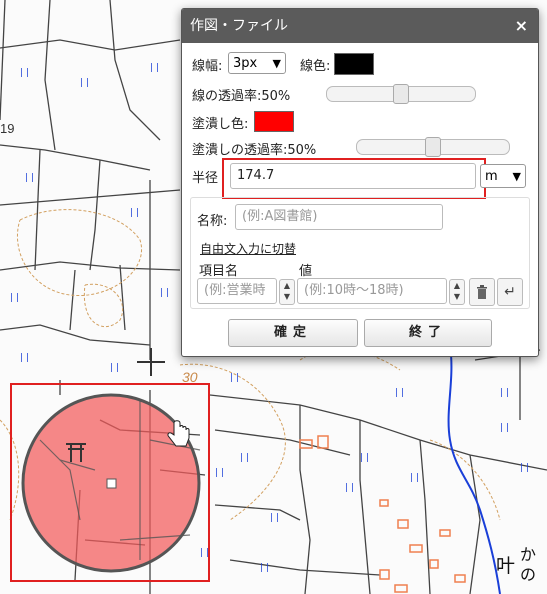 Image resolution: width=547 pixels, height=594 pixels. I want to click on line-width-label: 線幅:, so click(207, 66).